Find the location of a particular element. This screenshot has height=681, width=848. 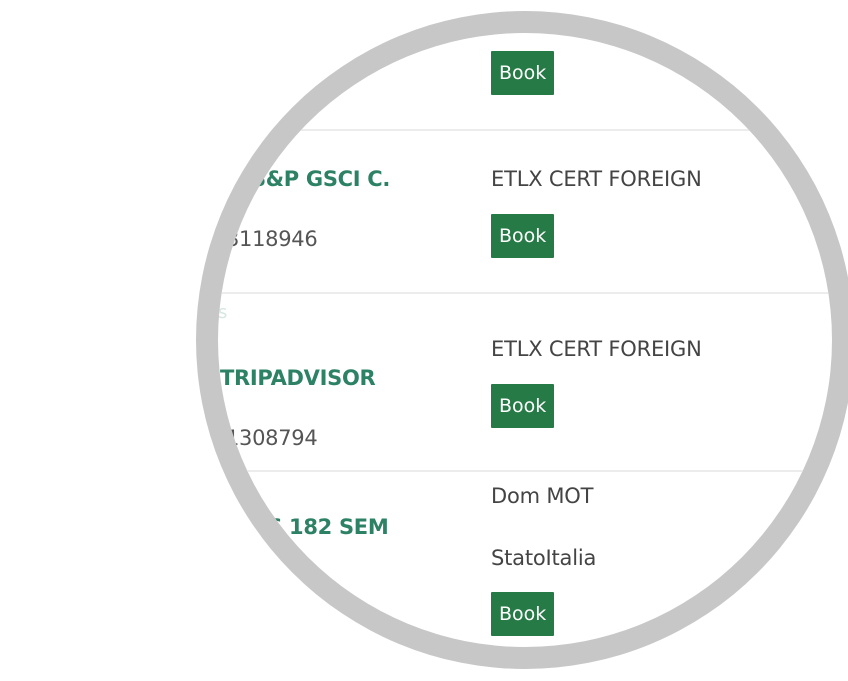

instrument-name-link: /16 182 SEM is located at coordinates (317, 527).